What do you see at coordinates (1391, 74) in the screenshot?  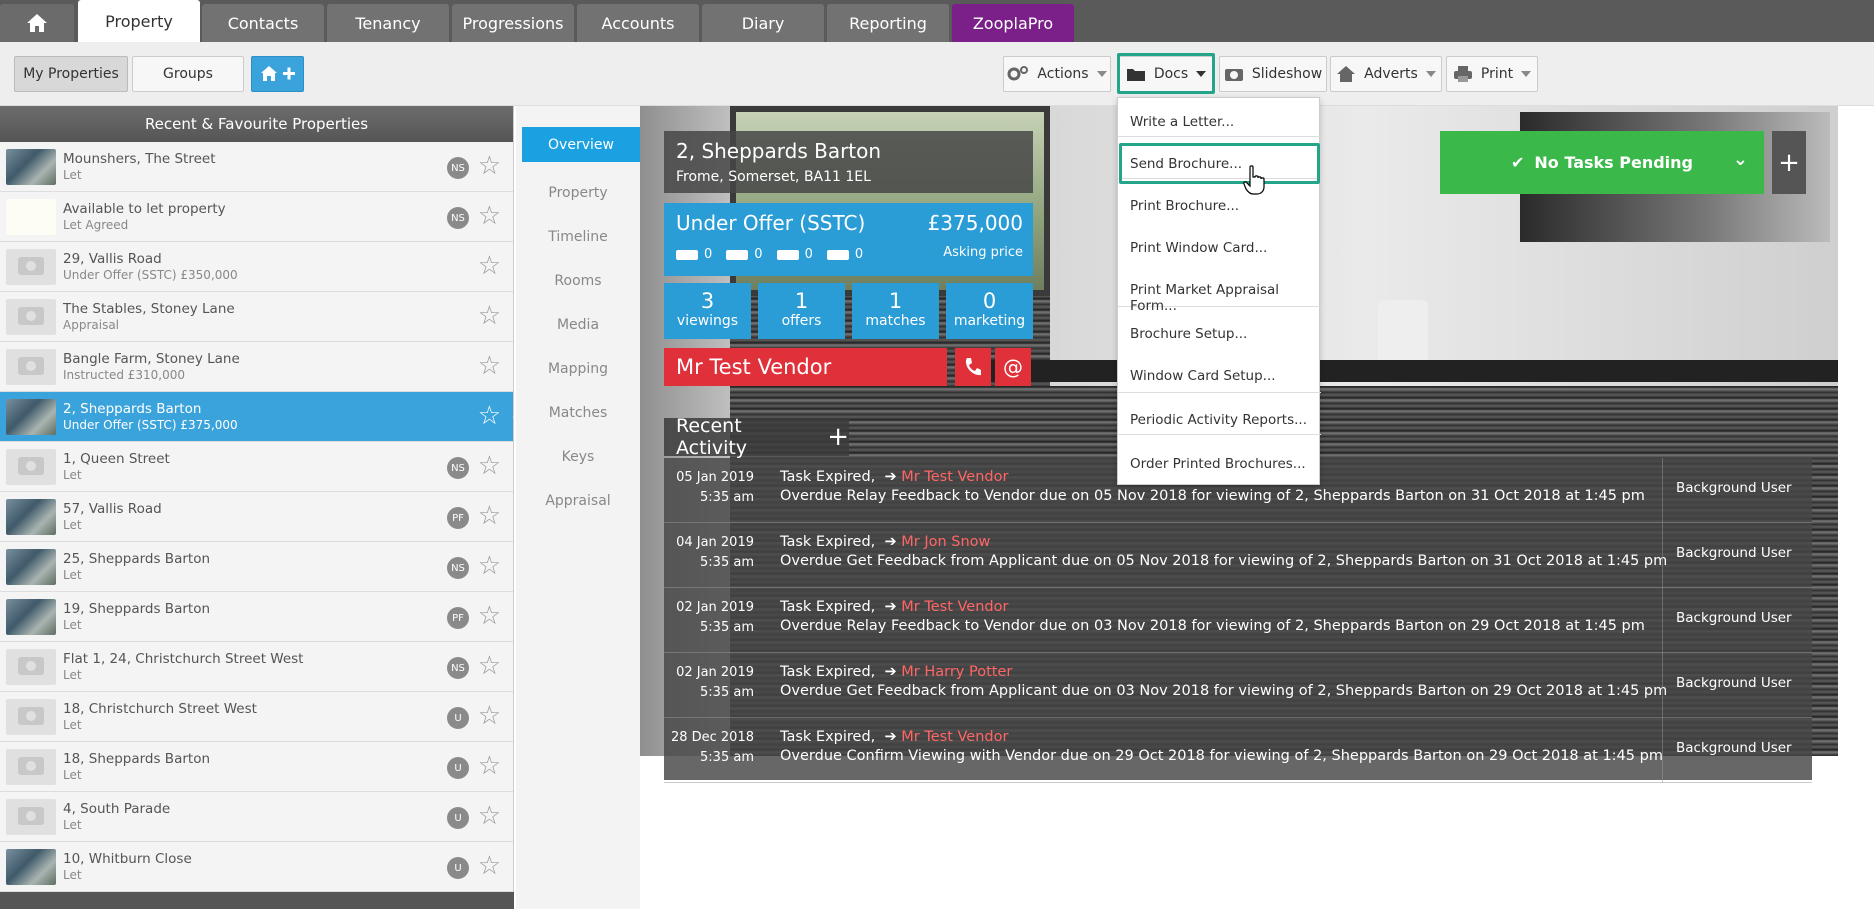 I see `adverts-label: Adverts` at bounding box center [1391, 74].